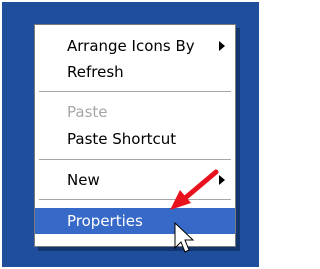  Describe the element at coordinates (105, 221) in the screenshot. I see `menu-item-label: Properties` at that location.